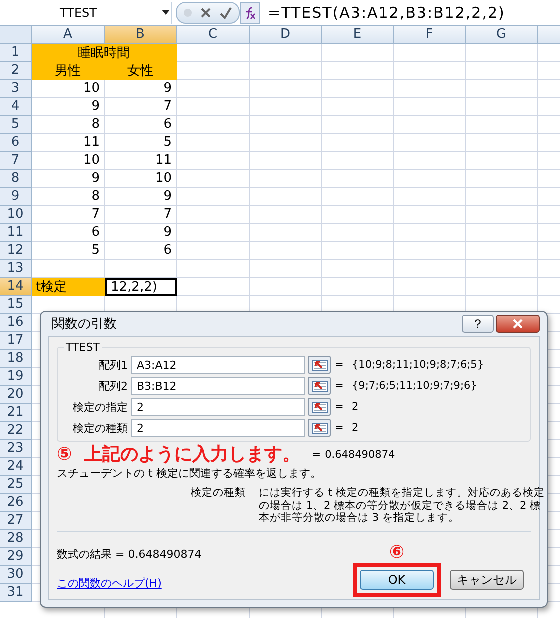 Image resolution: width=560 pixels, height=618 pixels. What do you see at coordinates (219, 494) in the screenshot?
I see `parameter-name: 検定の種類` at bounding box center [219, 494].